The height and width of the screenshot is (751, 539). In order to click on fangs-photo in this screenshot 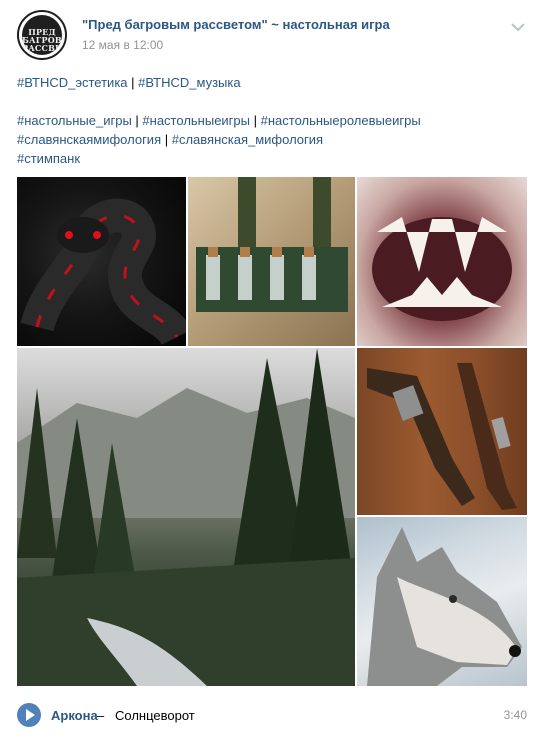, I will do `click(442, 261)`.